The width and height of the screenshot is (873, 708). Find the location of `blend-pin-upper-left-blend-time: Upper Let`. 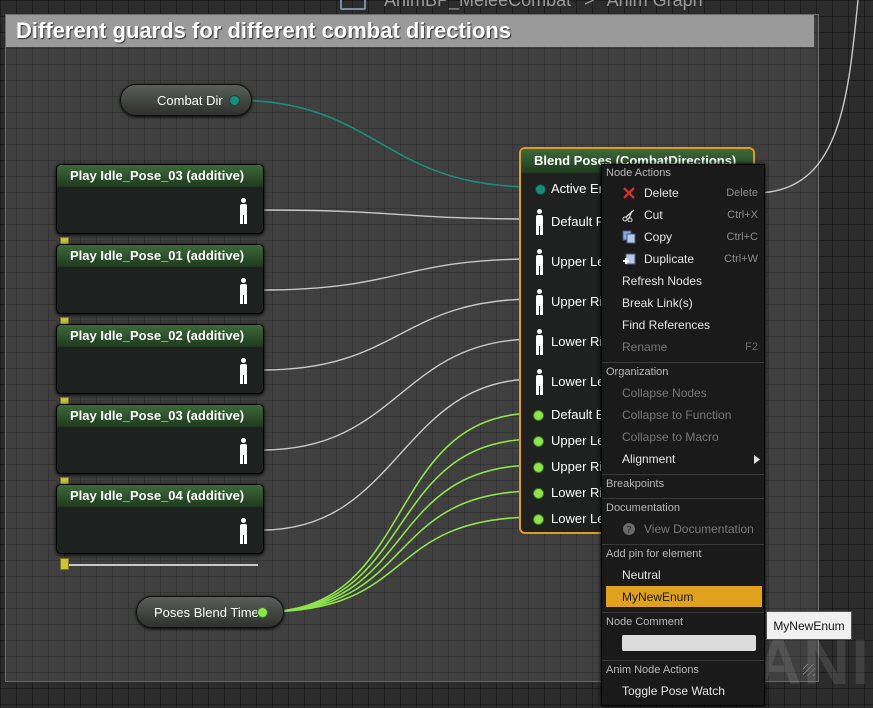

blend-pin-upper-left-blend-time: Upper Let is located at coordinates (580, 440).